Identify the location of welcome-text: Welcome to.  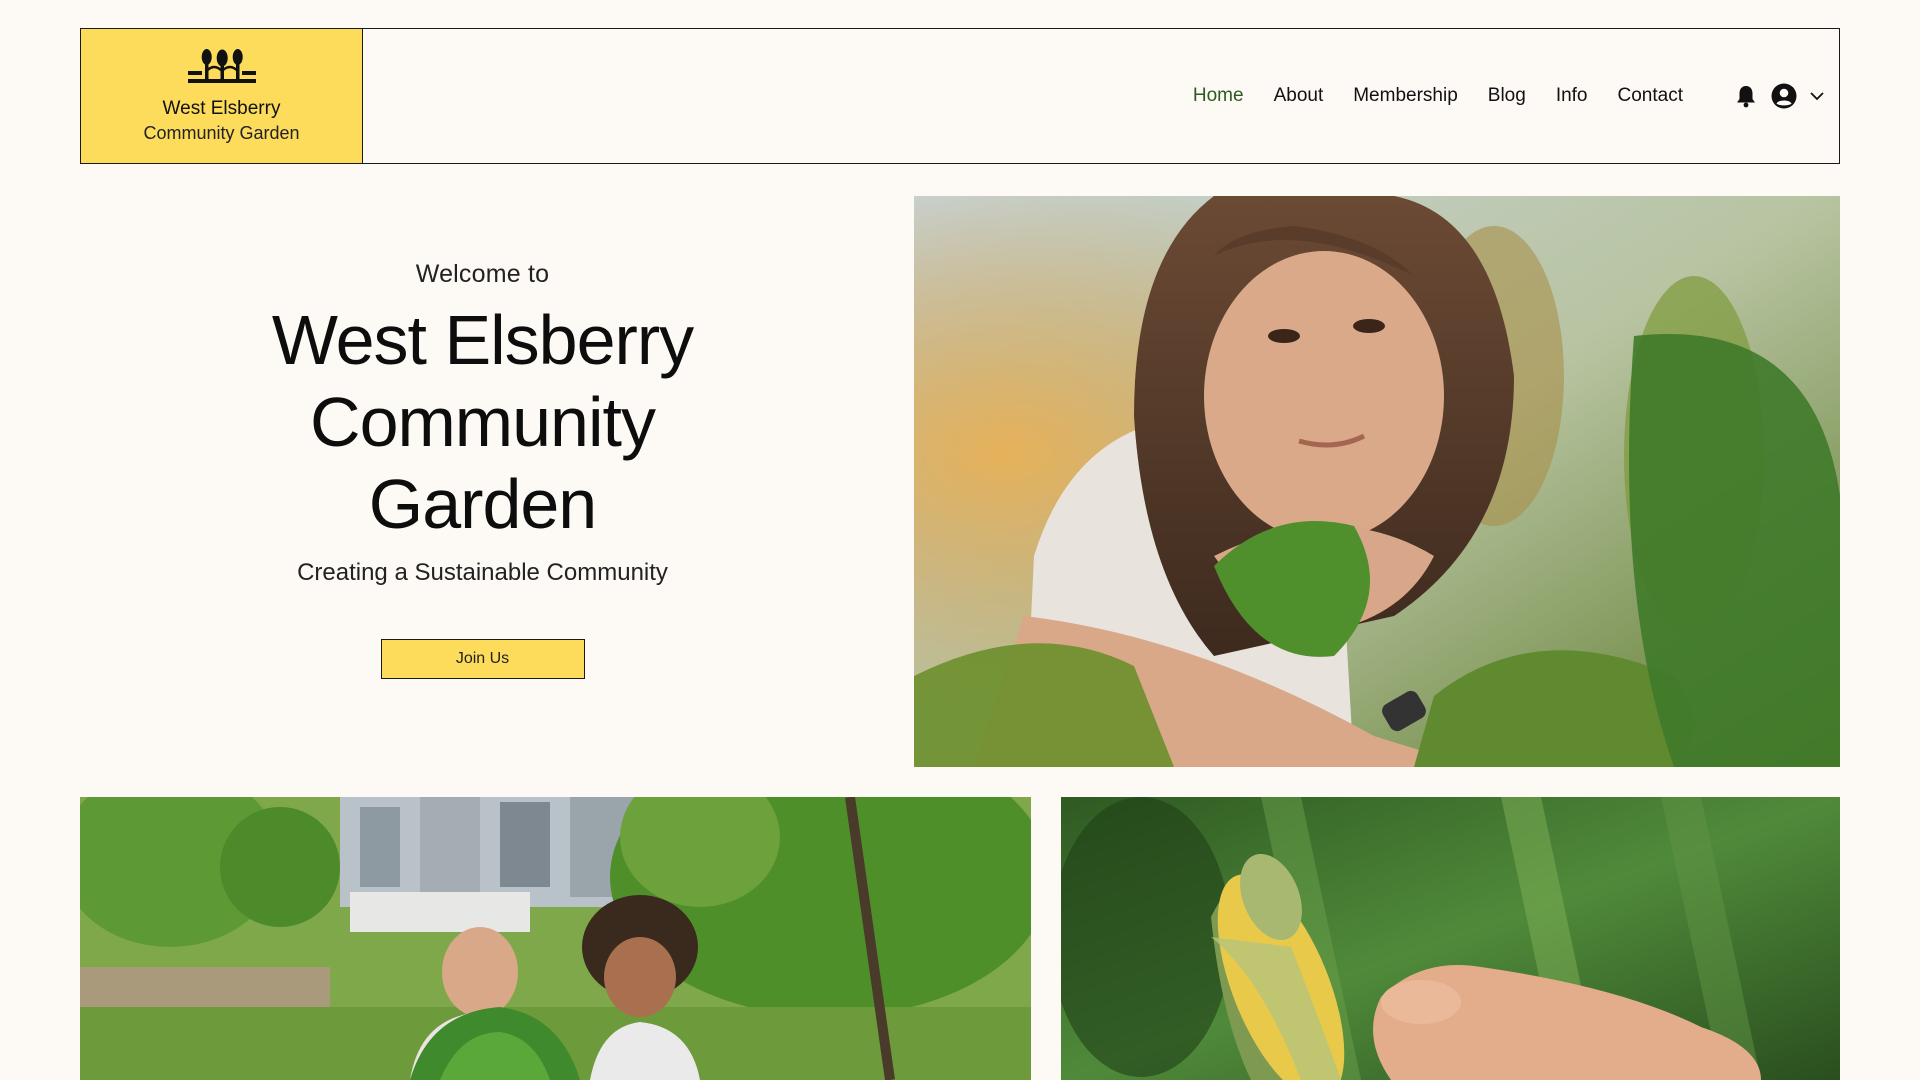
(482, 274).